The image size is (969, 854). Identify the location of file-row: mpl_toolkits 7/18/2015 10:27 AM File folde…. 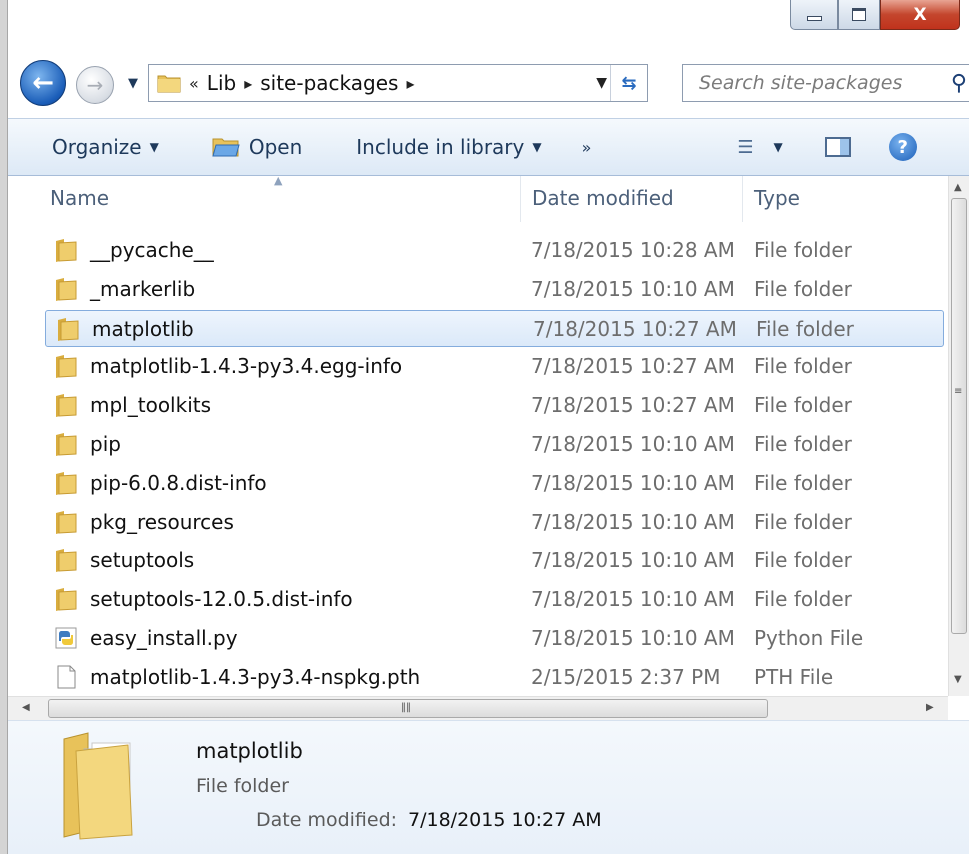
(494, 405).